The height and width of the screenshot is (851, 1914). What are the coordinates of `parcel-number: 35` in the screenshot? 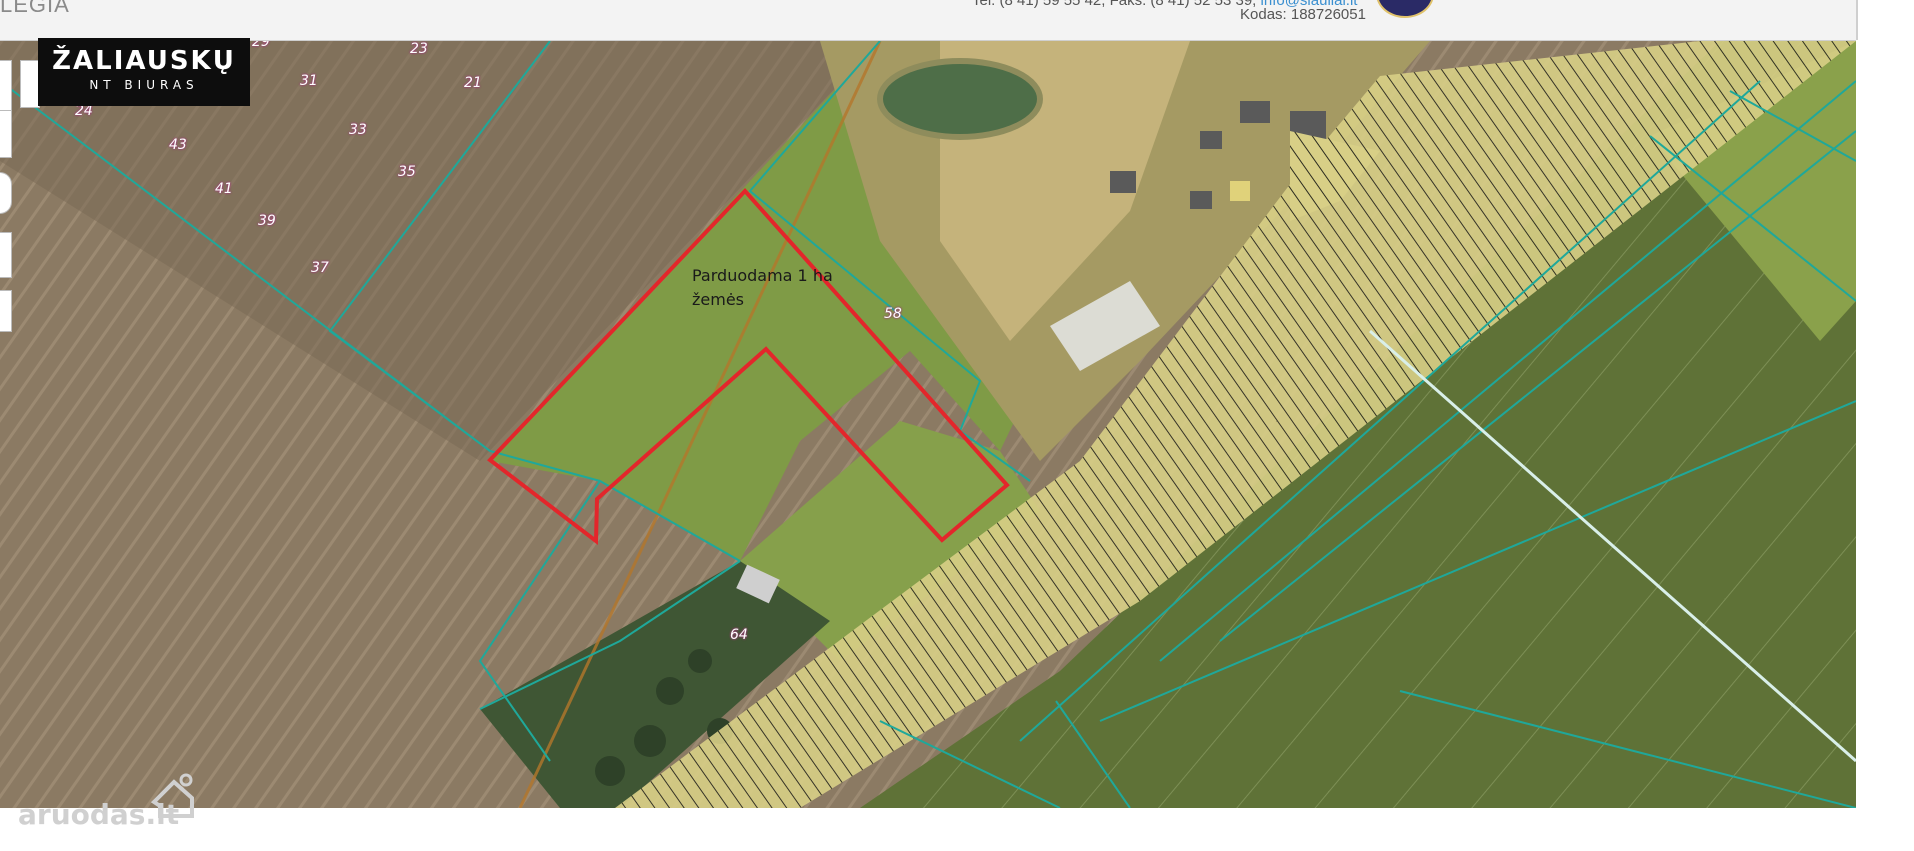 It's located at (407, 172).